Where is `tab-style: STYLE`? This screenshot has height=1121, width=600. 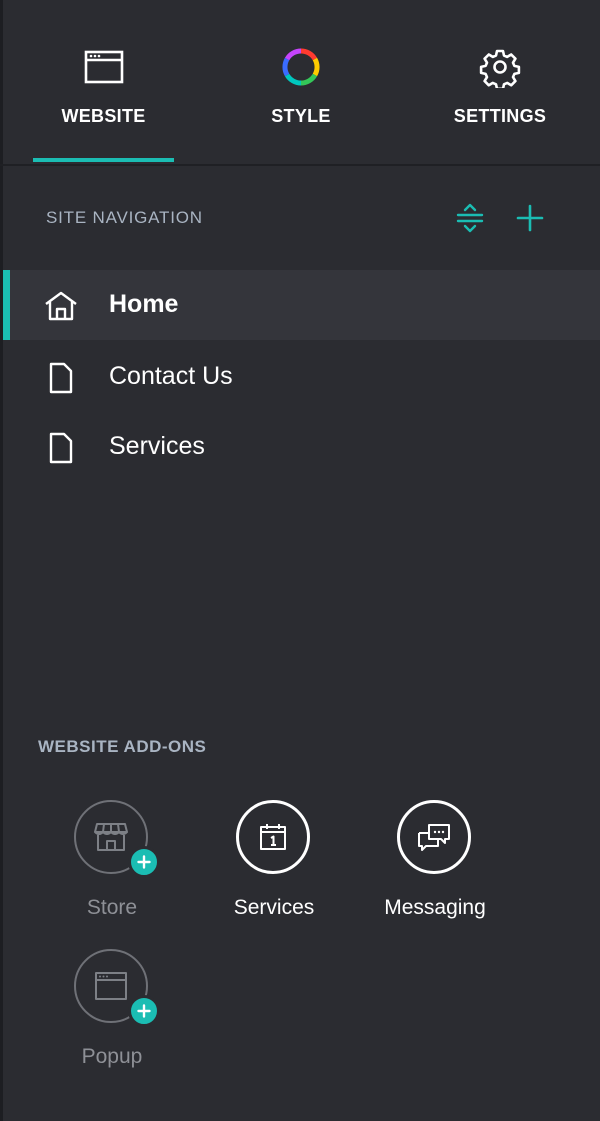
tab-style: STYLE is located at coordinates (301, 82).